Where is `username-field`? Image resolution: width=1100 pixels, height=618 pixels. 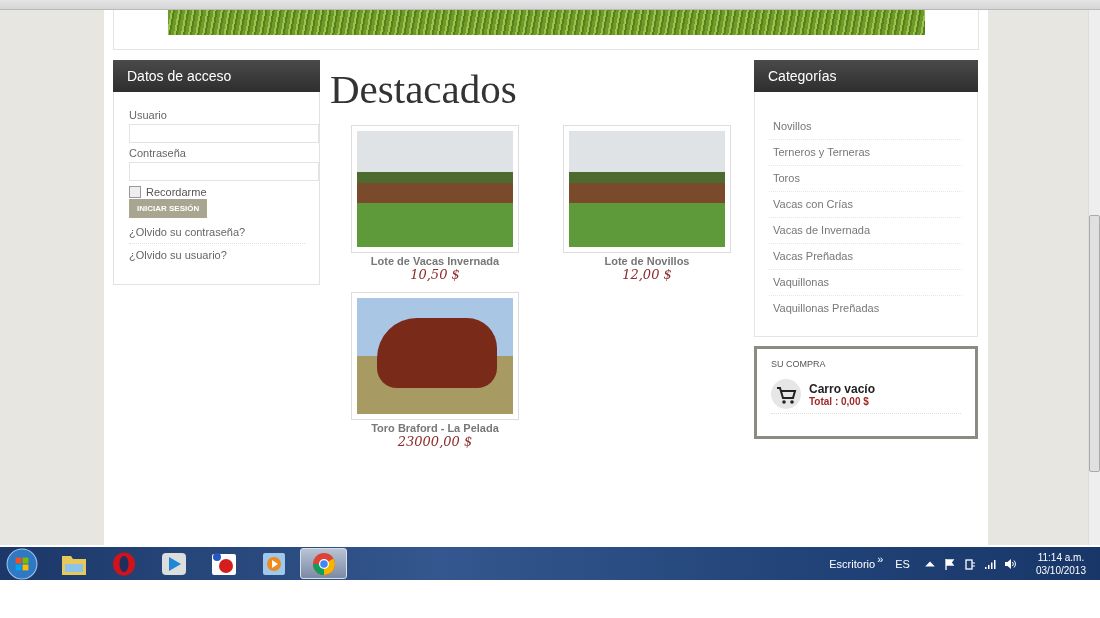
username-field is located at coordinates (224, 133).